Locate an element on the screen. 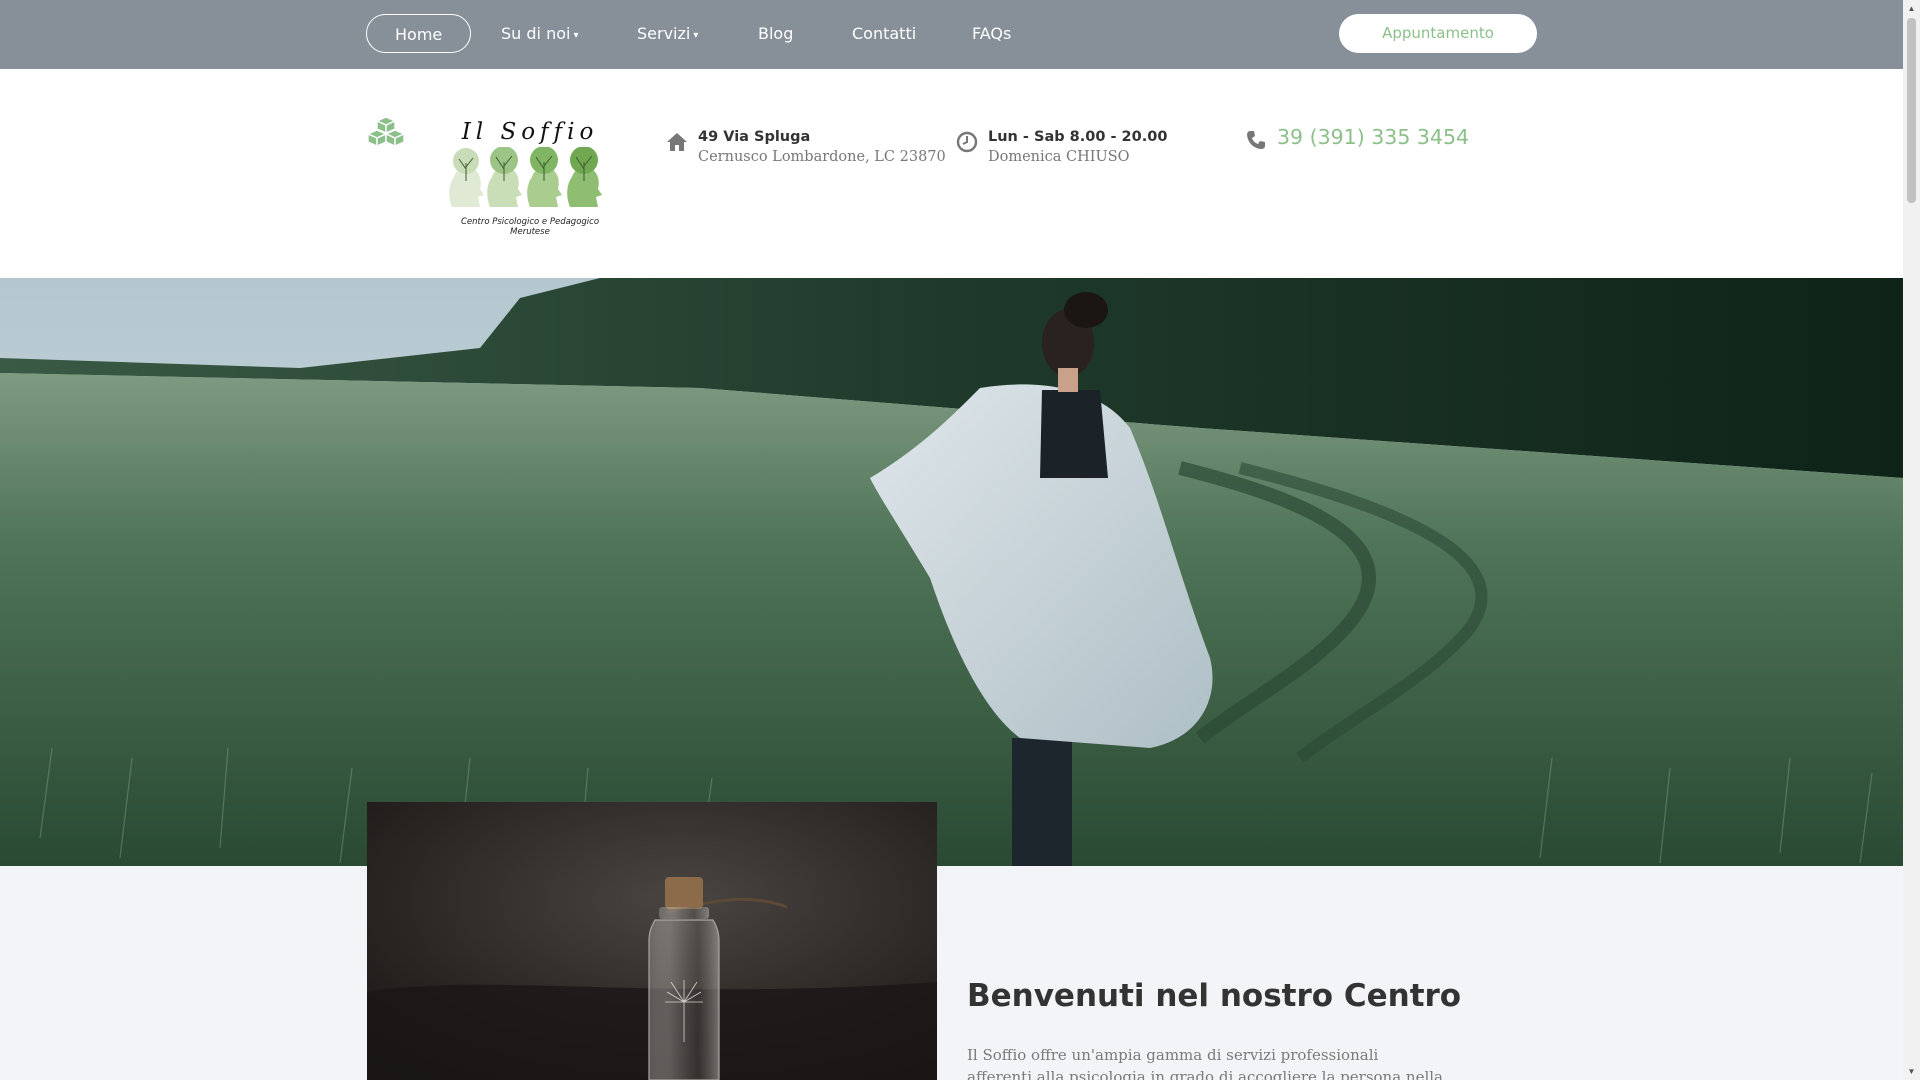 Image resolution: width=1920 pixels, height=1080 pixels. nav-blog: Blog is located at coordinates (775, 33).